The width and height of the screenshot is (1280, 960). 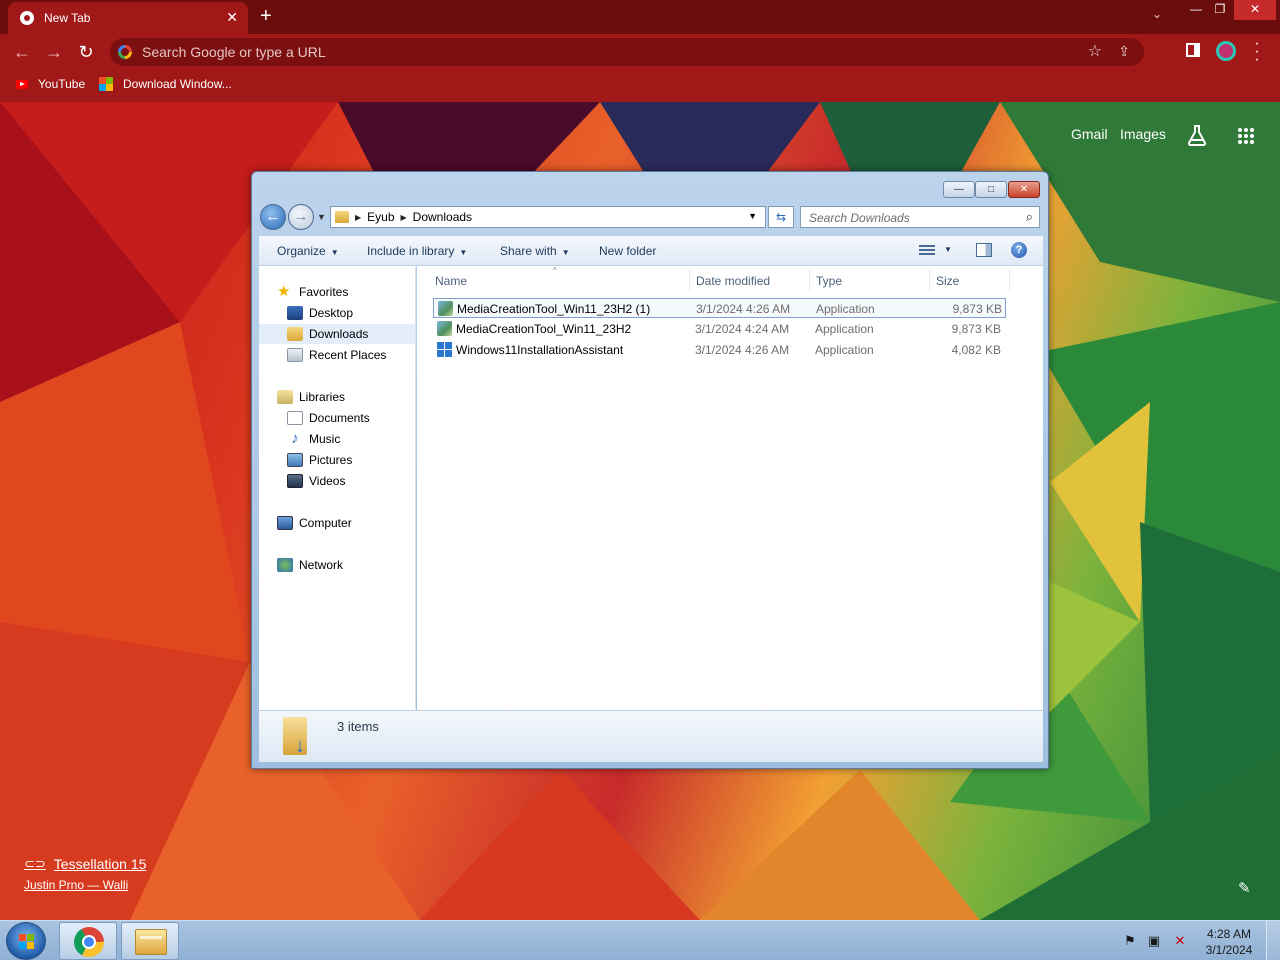 I want to click on file-name: MediaCreationTool_Win11_23H2 (1), so click(x=554, y=309).